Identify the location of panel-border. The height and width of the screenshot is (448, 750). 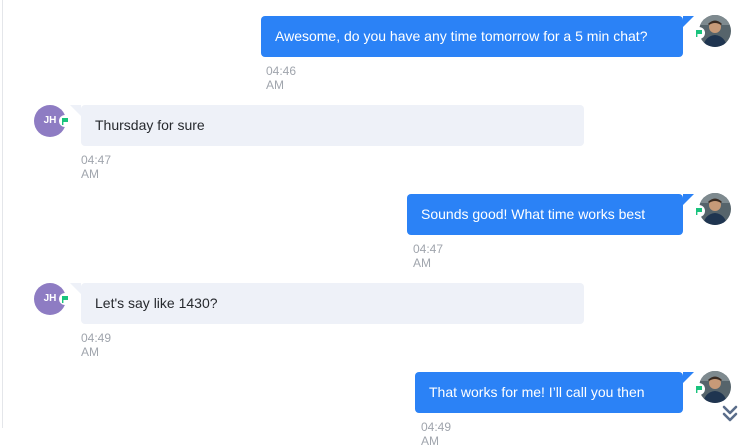
(2, 214).